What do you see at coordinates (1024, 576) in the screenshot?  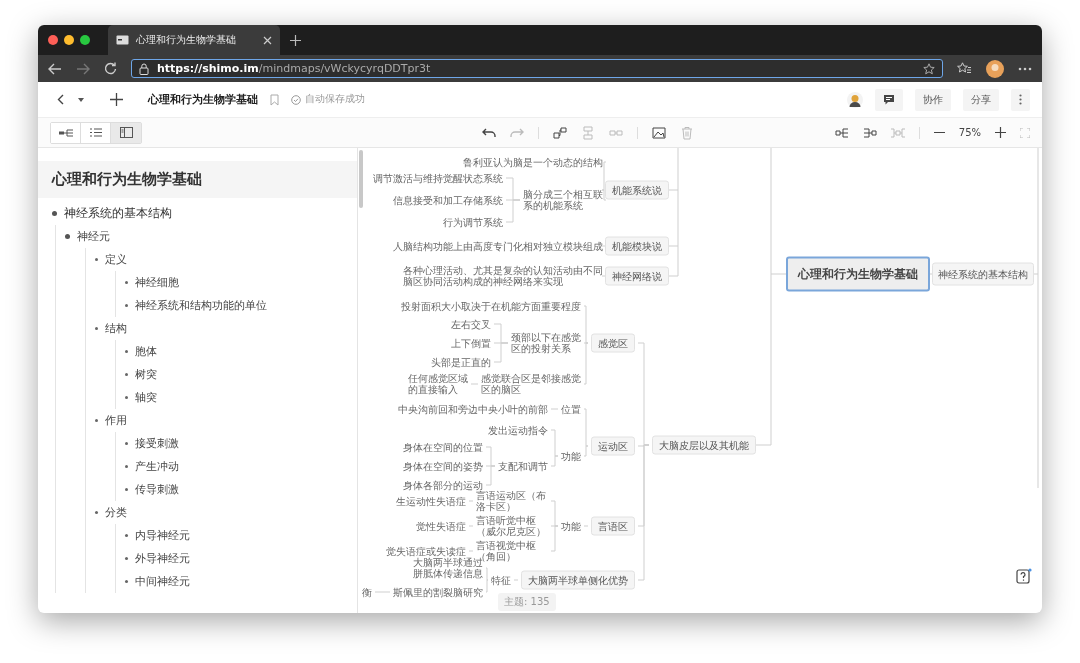 I see `help-icon` at bounding box center [1024, 576].